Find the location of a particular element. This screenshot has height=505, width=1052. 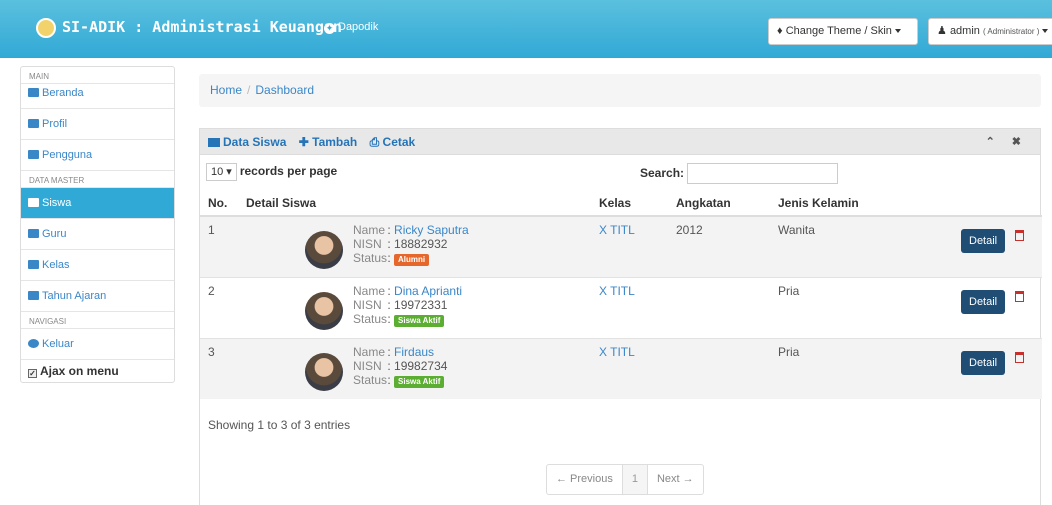

user-menu-button: ♟ admin ( Administrator ) is located at coordinates (990, 31).